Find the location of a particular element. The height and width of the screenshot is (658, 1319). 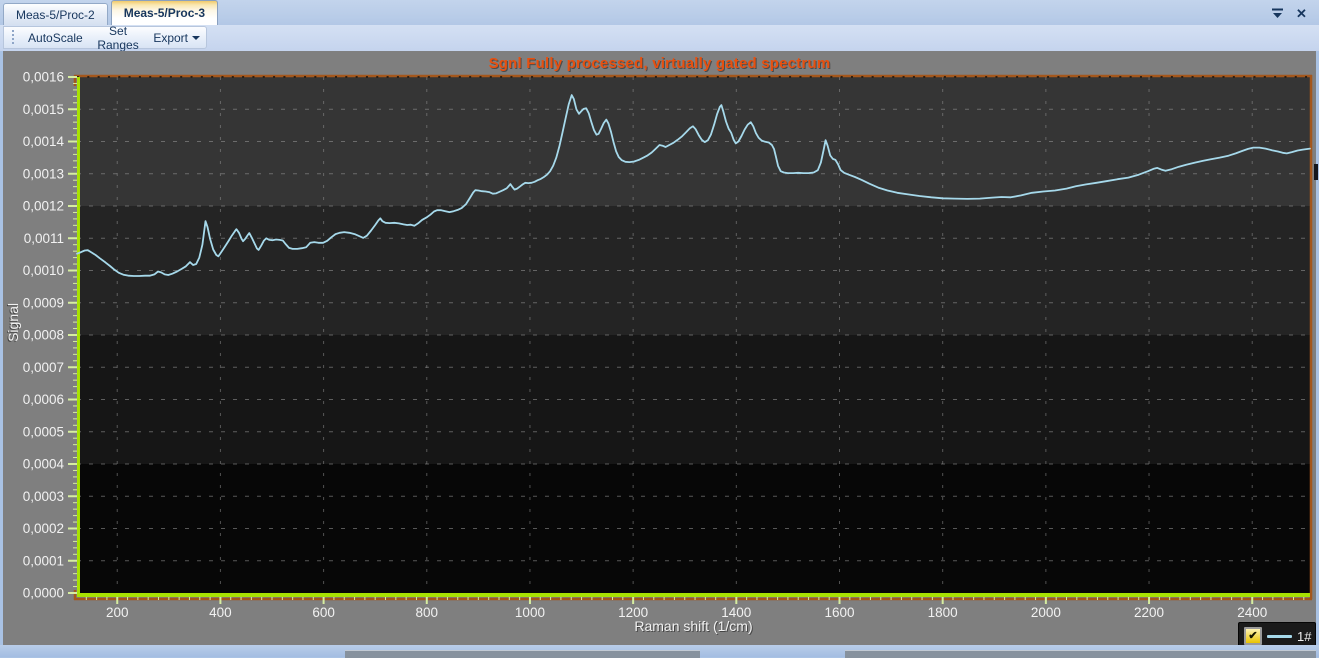

y-tick-label: 0,0015 is located at coordinates (43, 109).